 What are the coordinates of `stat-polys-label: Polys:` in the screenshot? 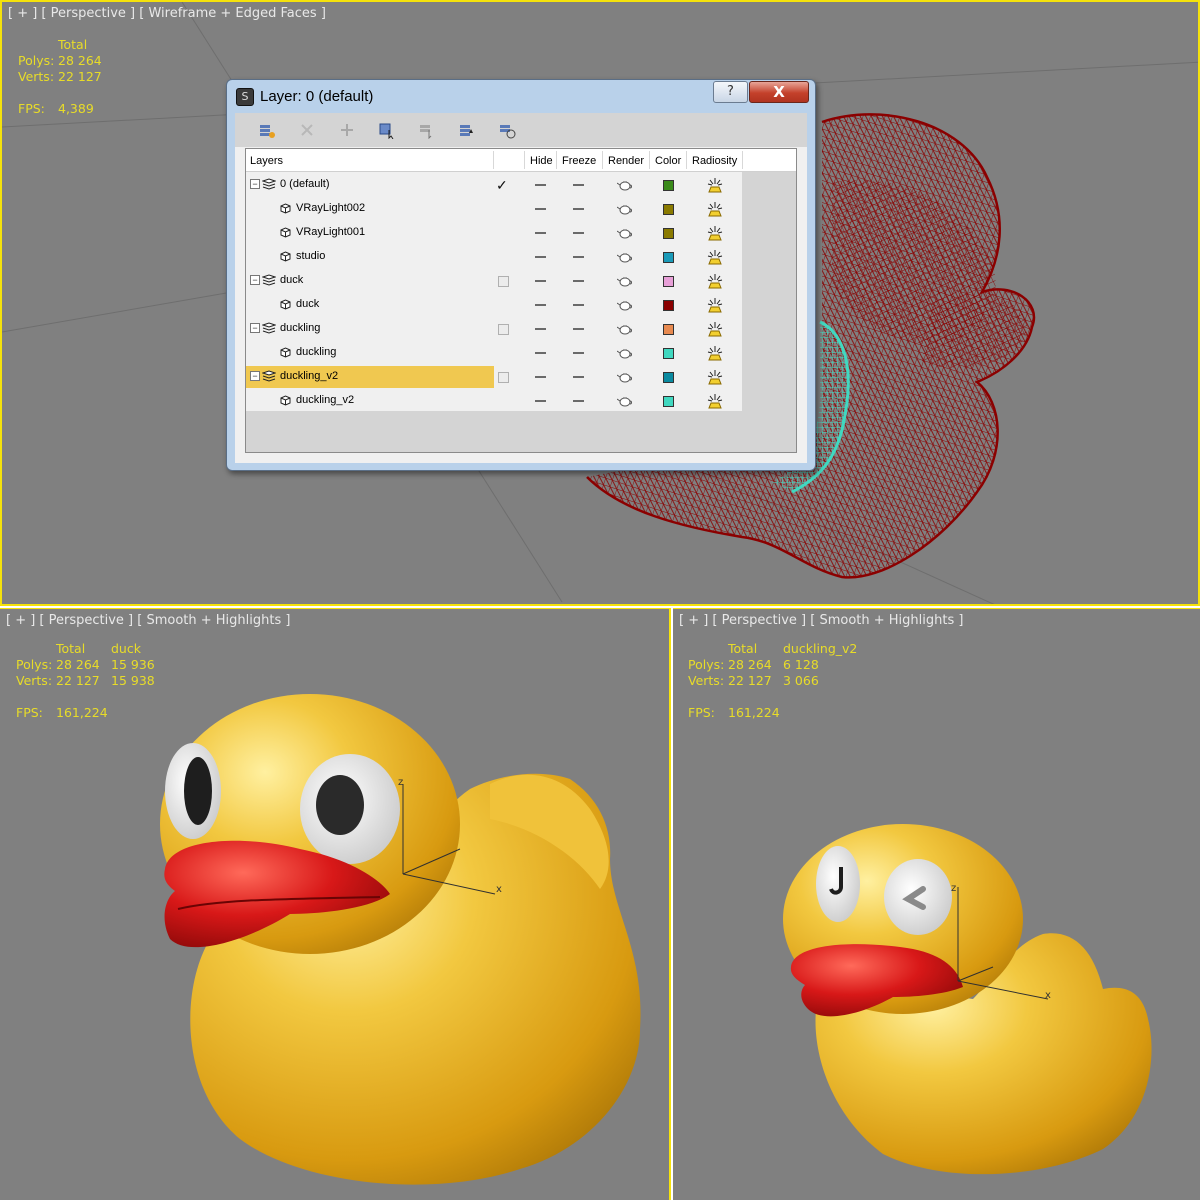 It's located at (706, 664).